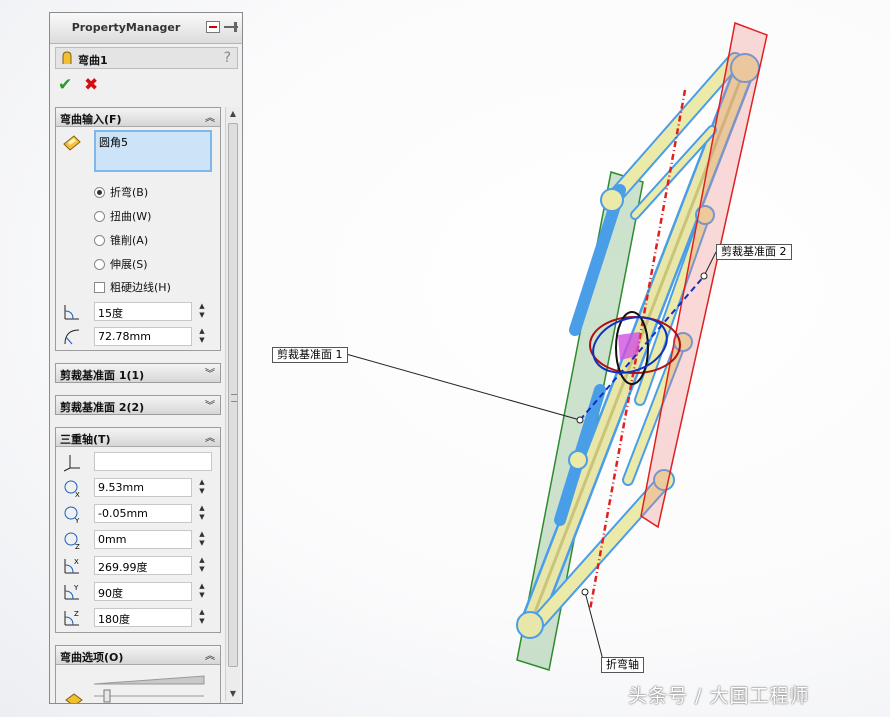  Describe the element at coordinates (139, 687) in the screenshot. I see `accuracy-slider` at that location.